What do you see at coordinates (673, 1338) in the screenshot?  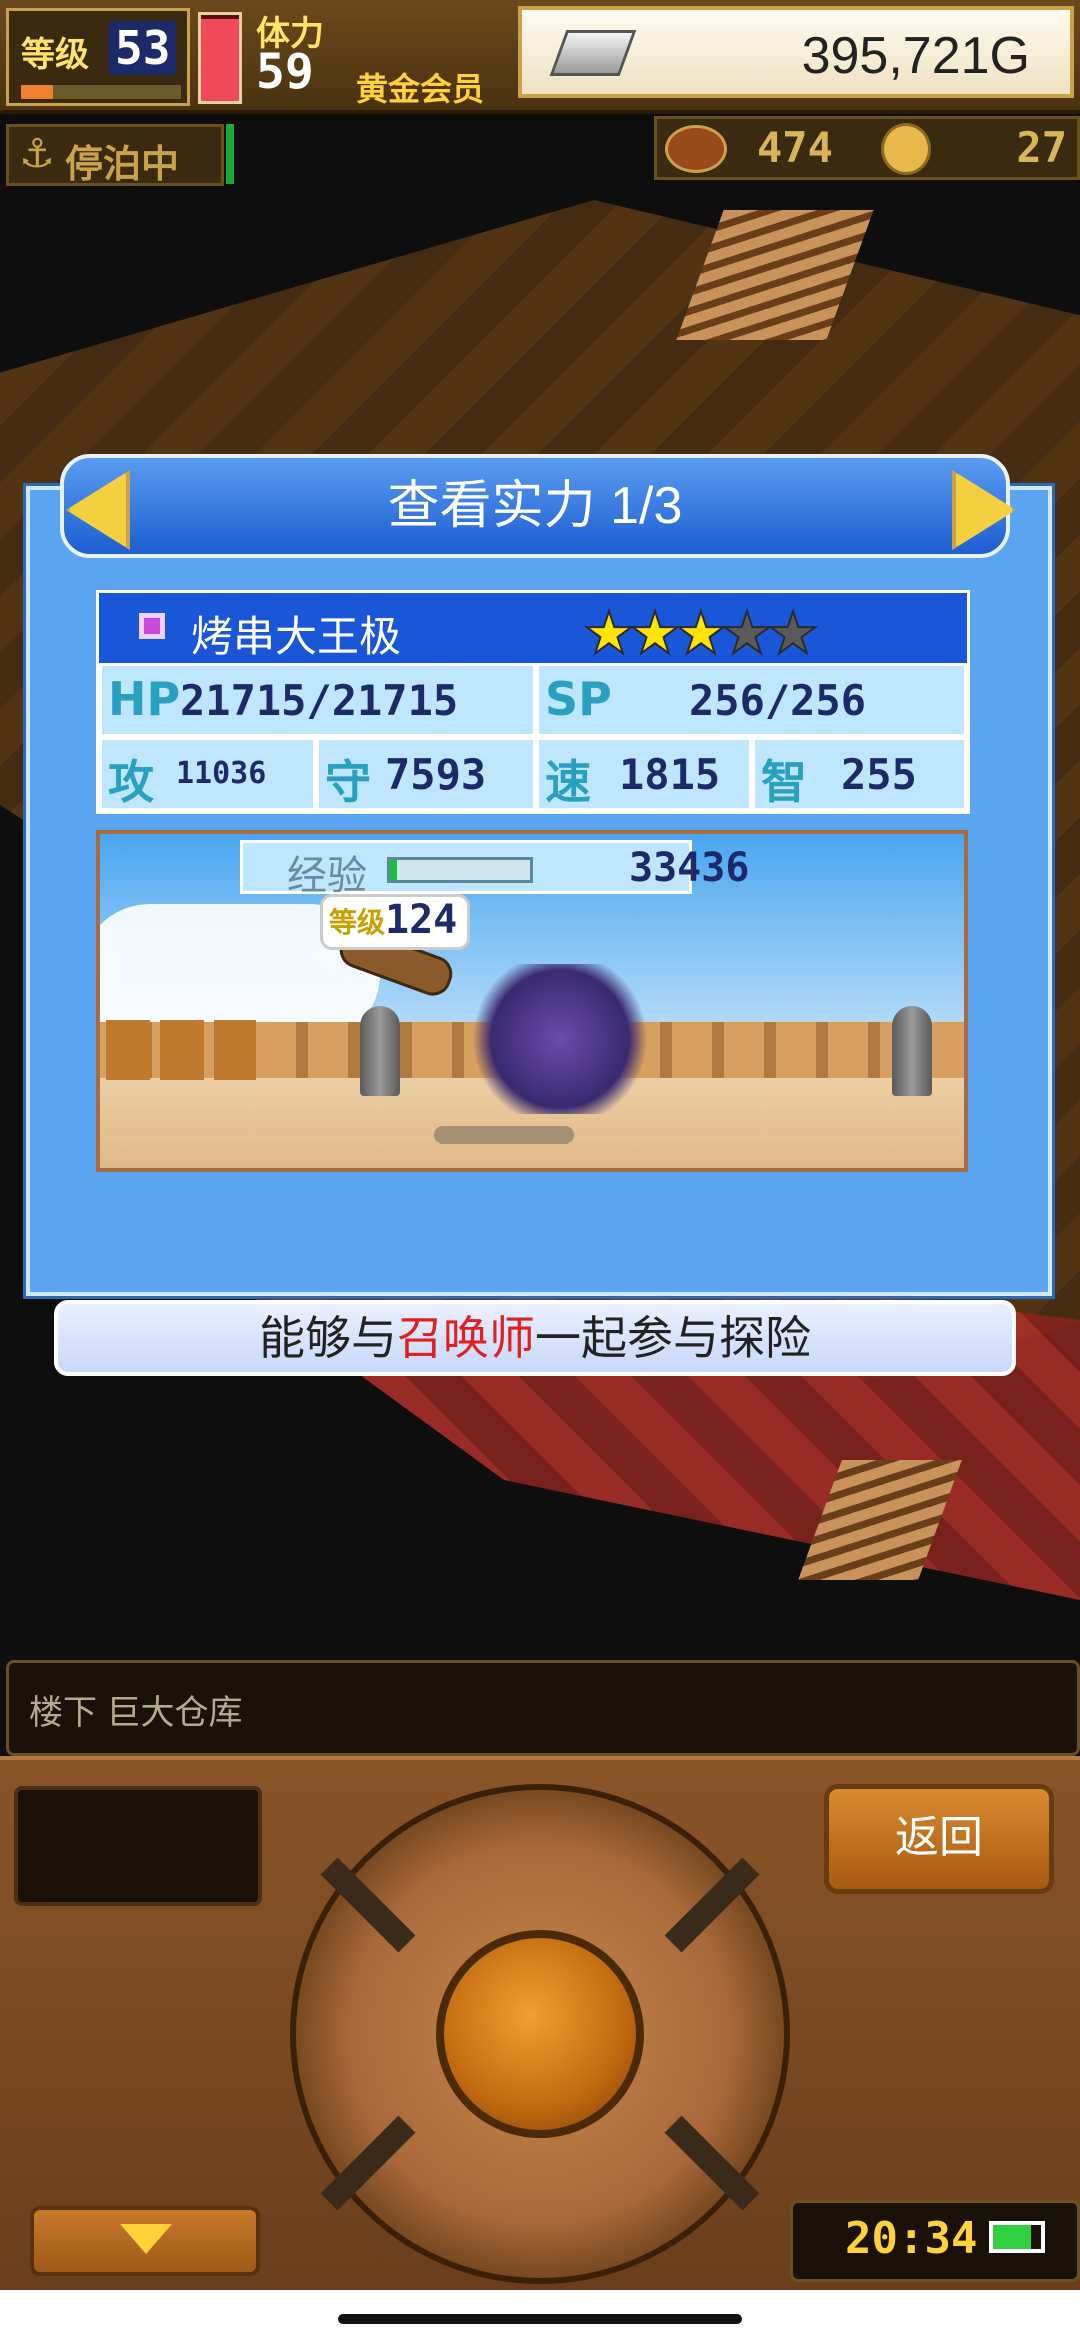 I see `description-after: 一起参与探险` at bounding box center [673, 1338].